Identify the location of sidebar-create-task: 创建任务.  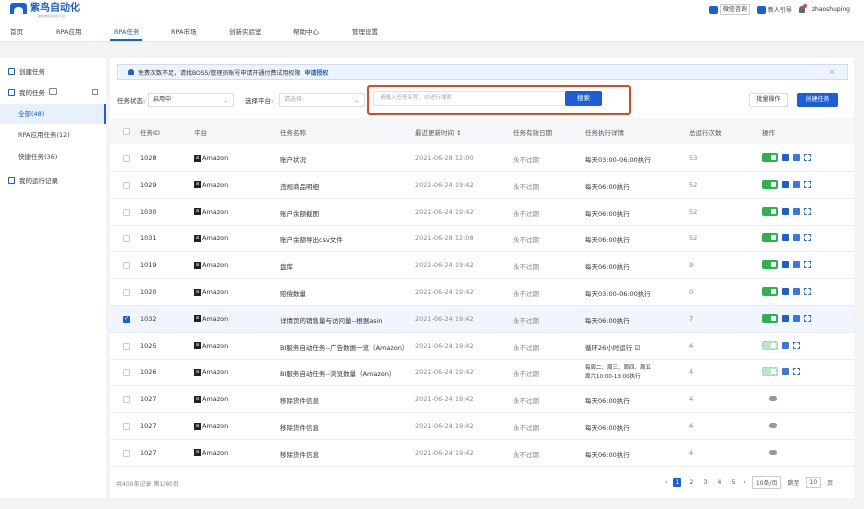
(26, 71).